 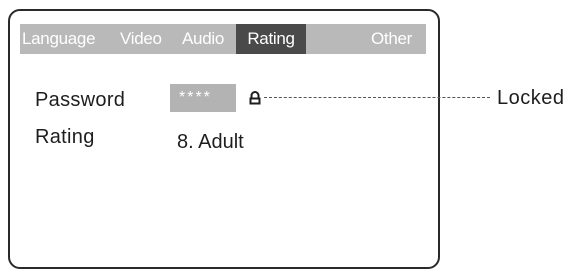 What do you see at coordinates (70, 39) in the screenshot?
I see `tab-language: Language` at bounding box center [70, 39].